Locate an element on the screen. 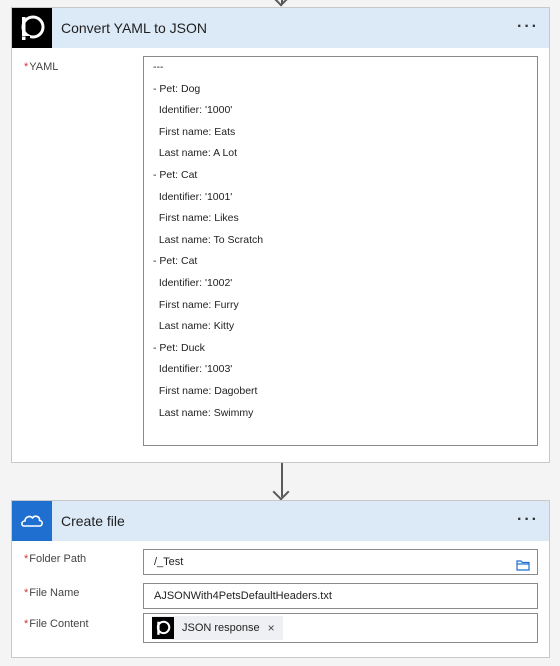 The height and width of the screenshot is (666, 560). yaml-line: Identifier: '1001' is located at coordinates (193, 196).